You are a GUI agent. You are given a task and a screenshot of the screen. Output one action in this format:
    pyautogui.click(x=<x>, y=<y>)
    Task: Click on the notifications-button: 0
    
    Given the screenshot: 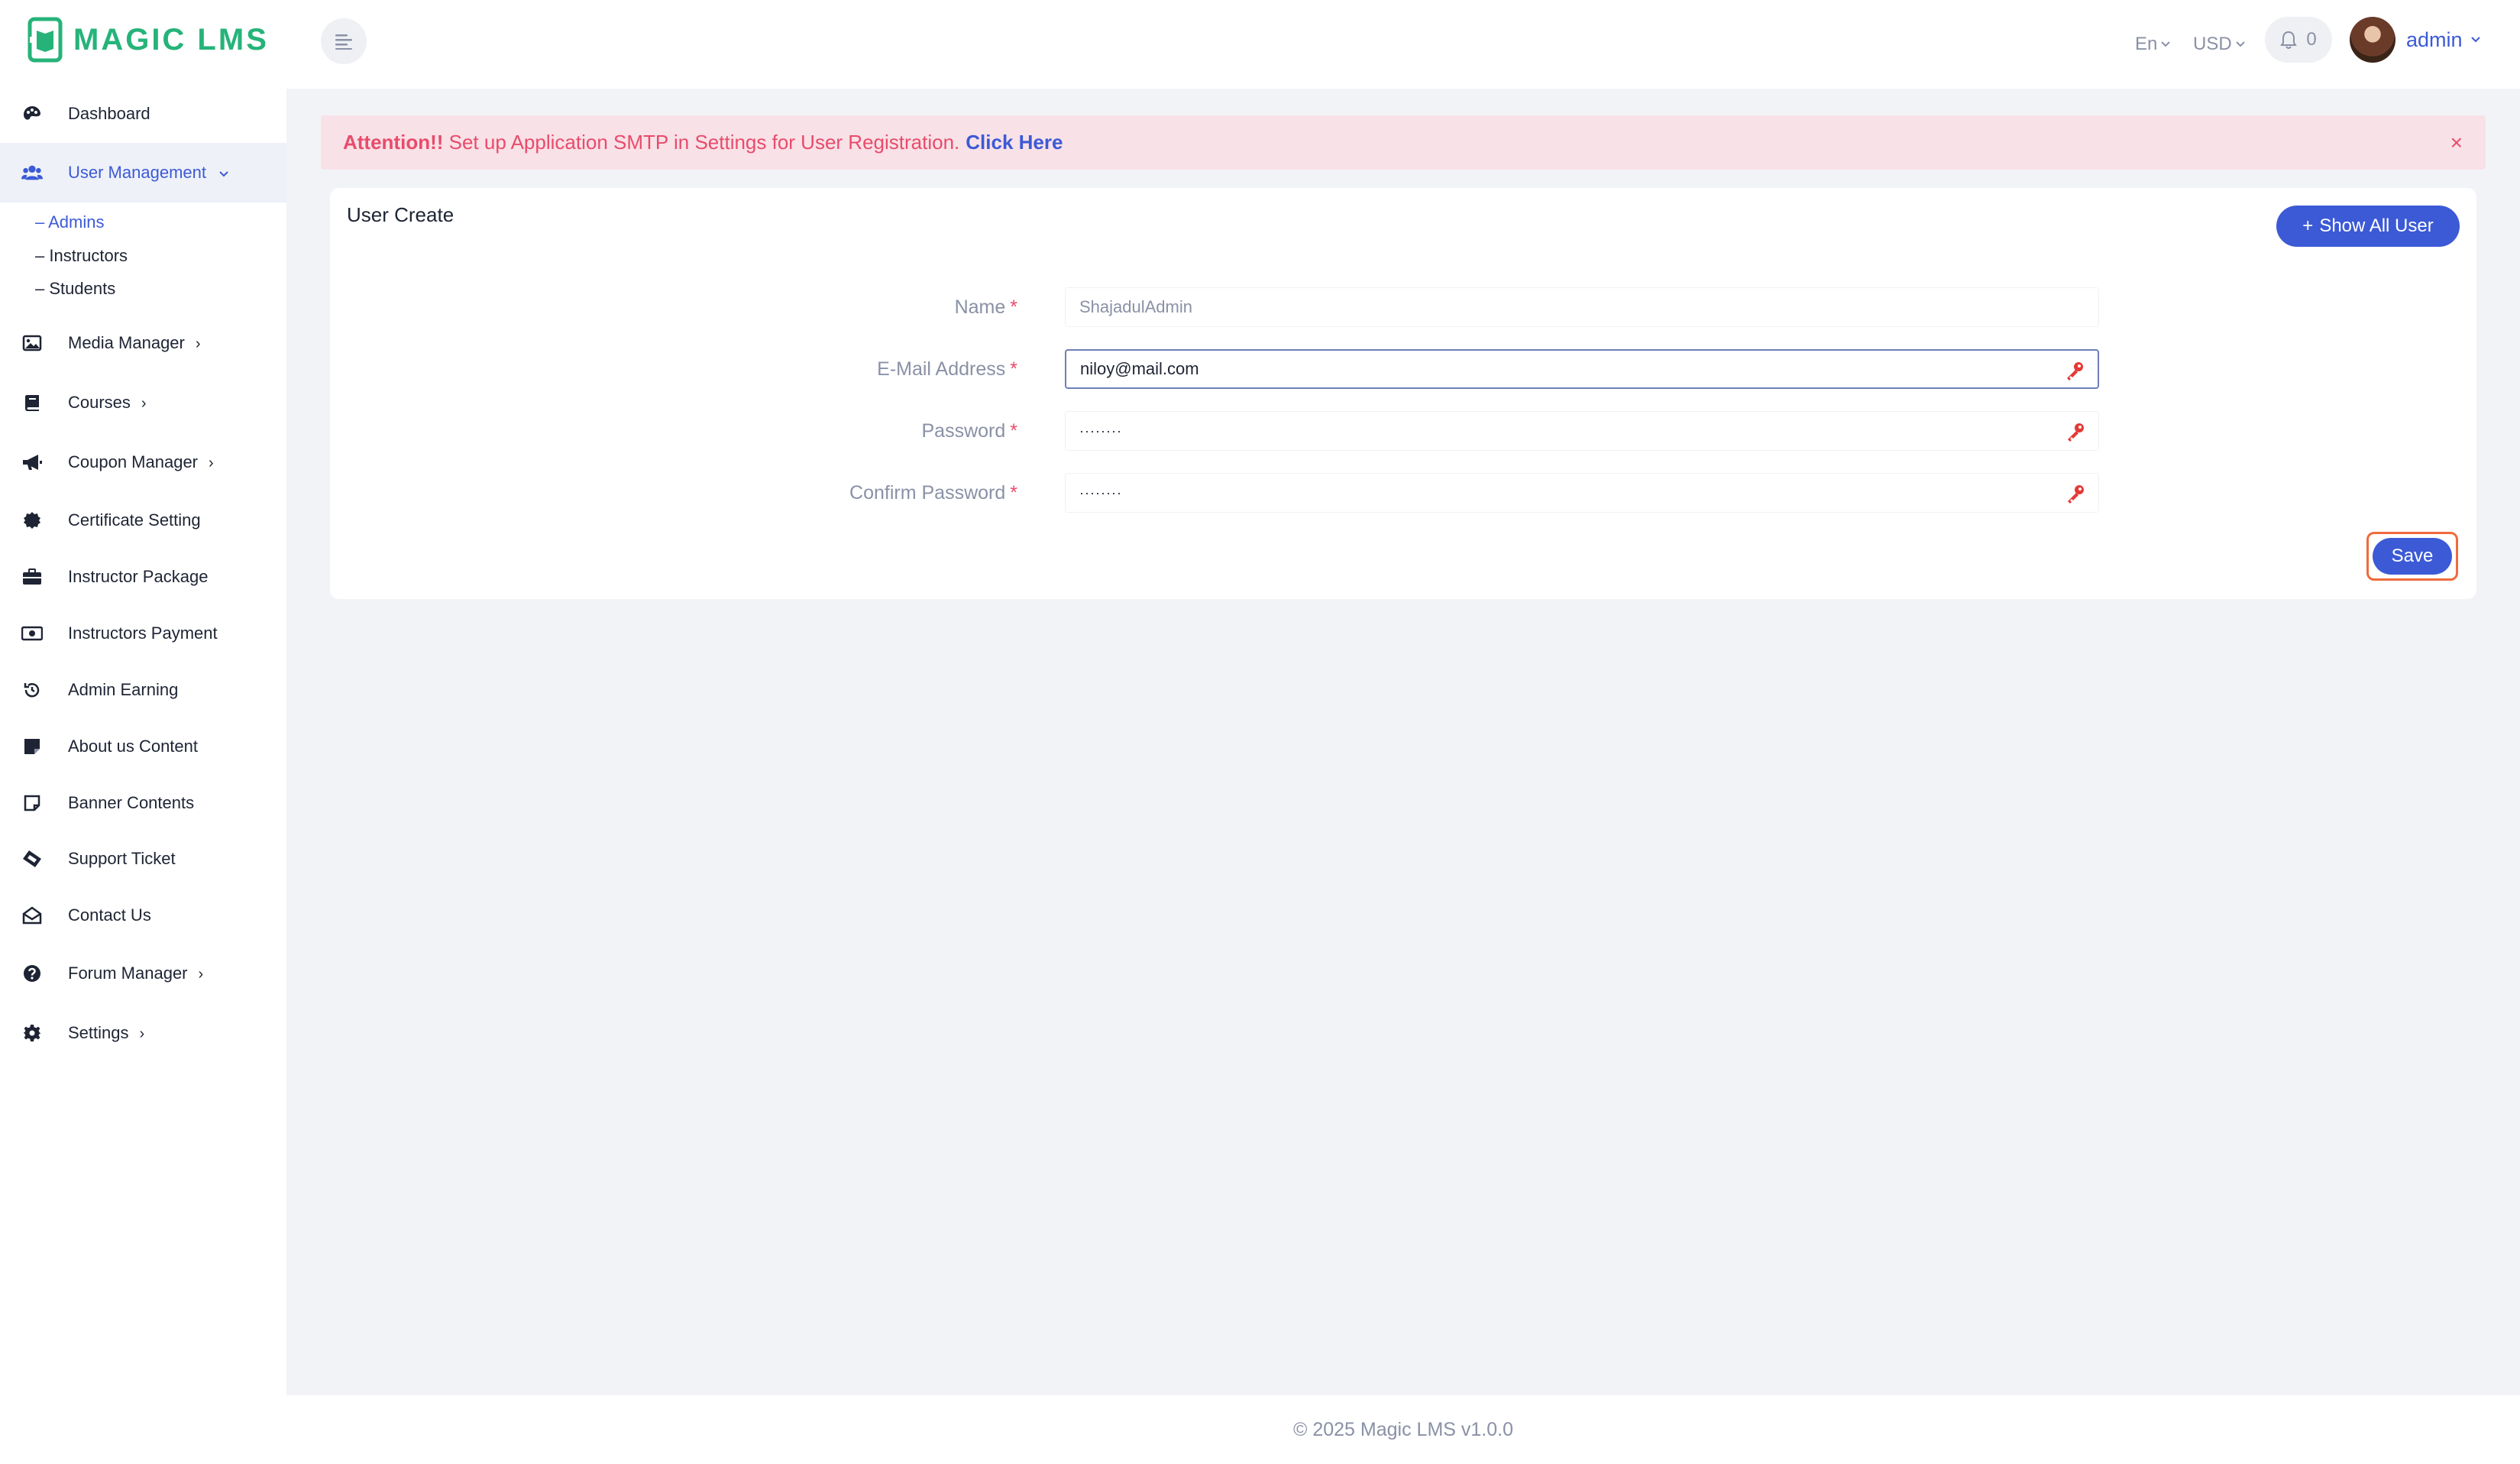 What is the action you would take?
    pyautogui.click(x=2298, y=40)
    